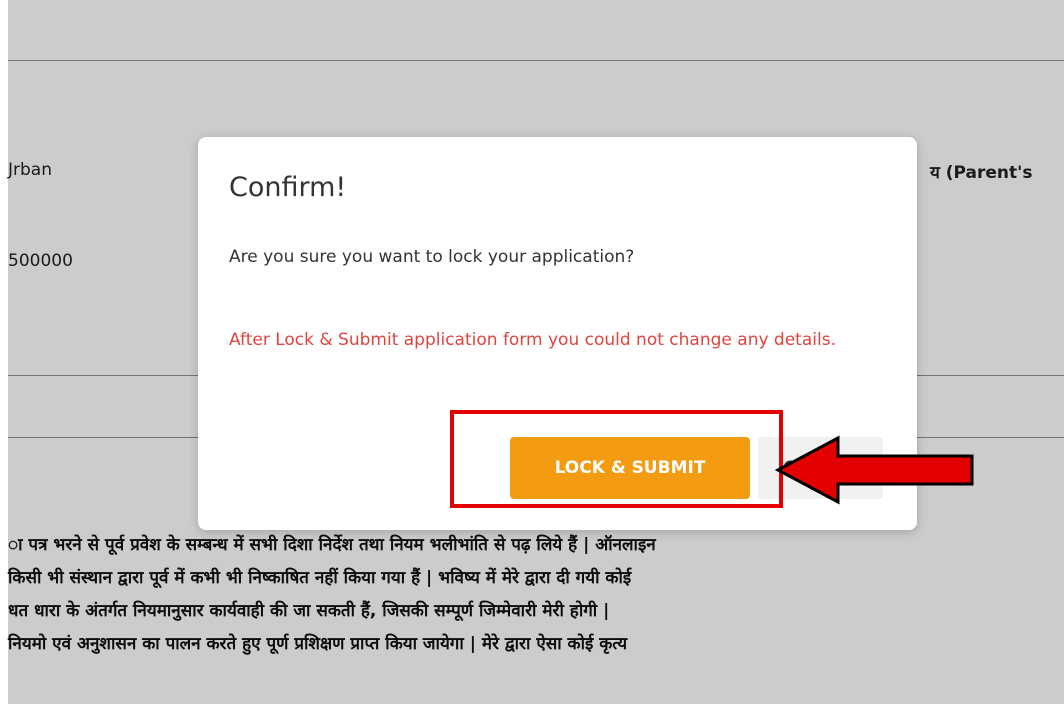 The height and width of the screenshot is (704, 1064). What do you see at coordinates (820, 468) in the screenshot?
I see `cancel-button: CANCEL` at bounding box center [820, 468].